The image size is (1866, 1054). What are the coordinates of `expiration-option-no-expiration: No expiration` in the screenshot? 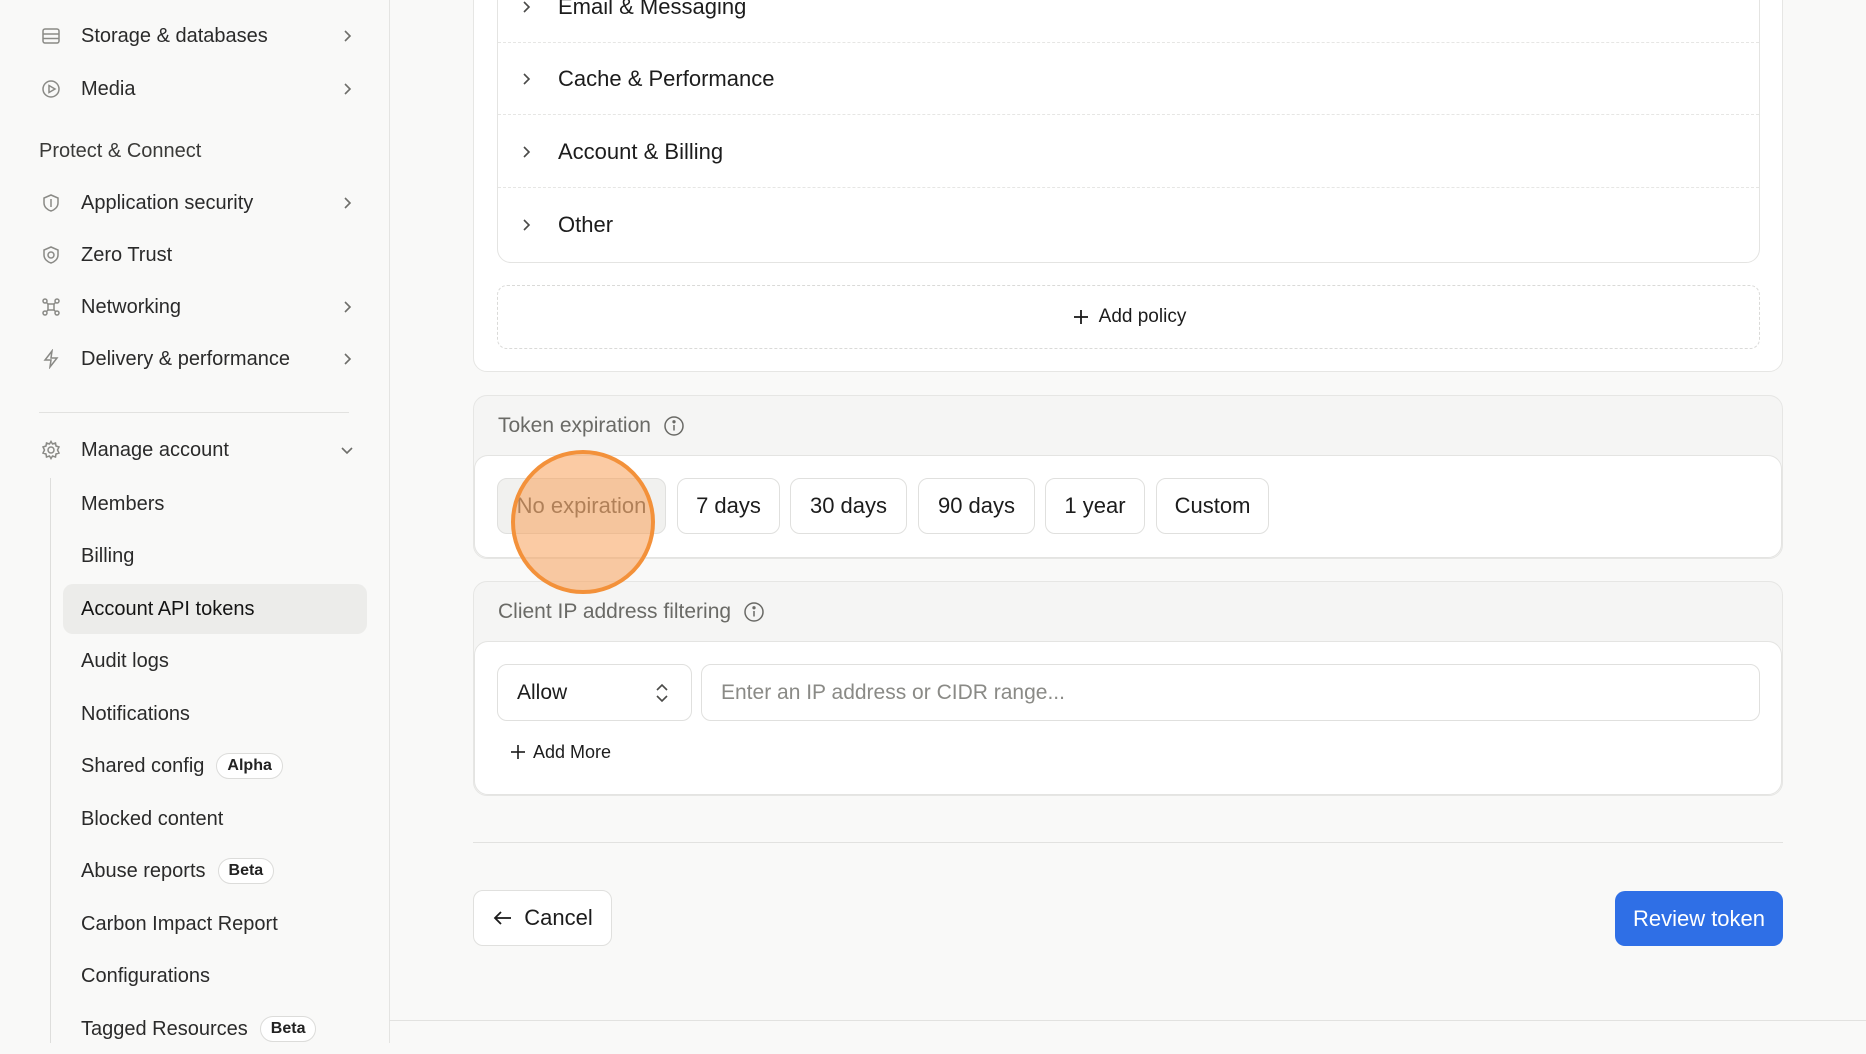 It's located at (581, 506).